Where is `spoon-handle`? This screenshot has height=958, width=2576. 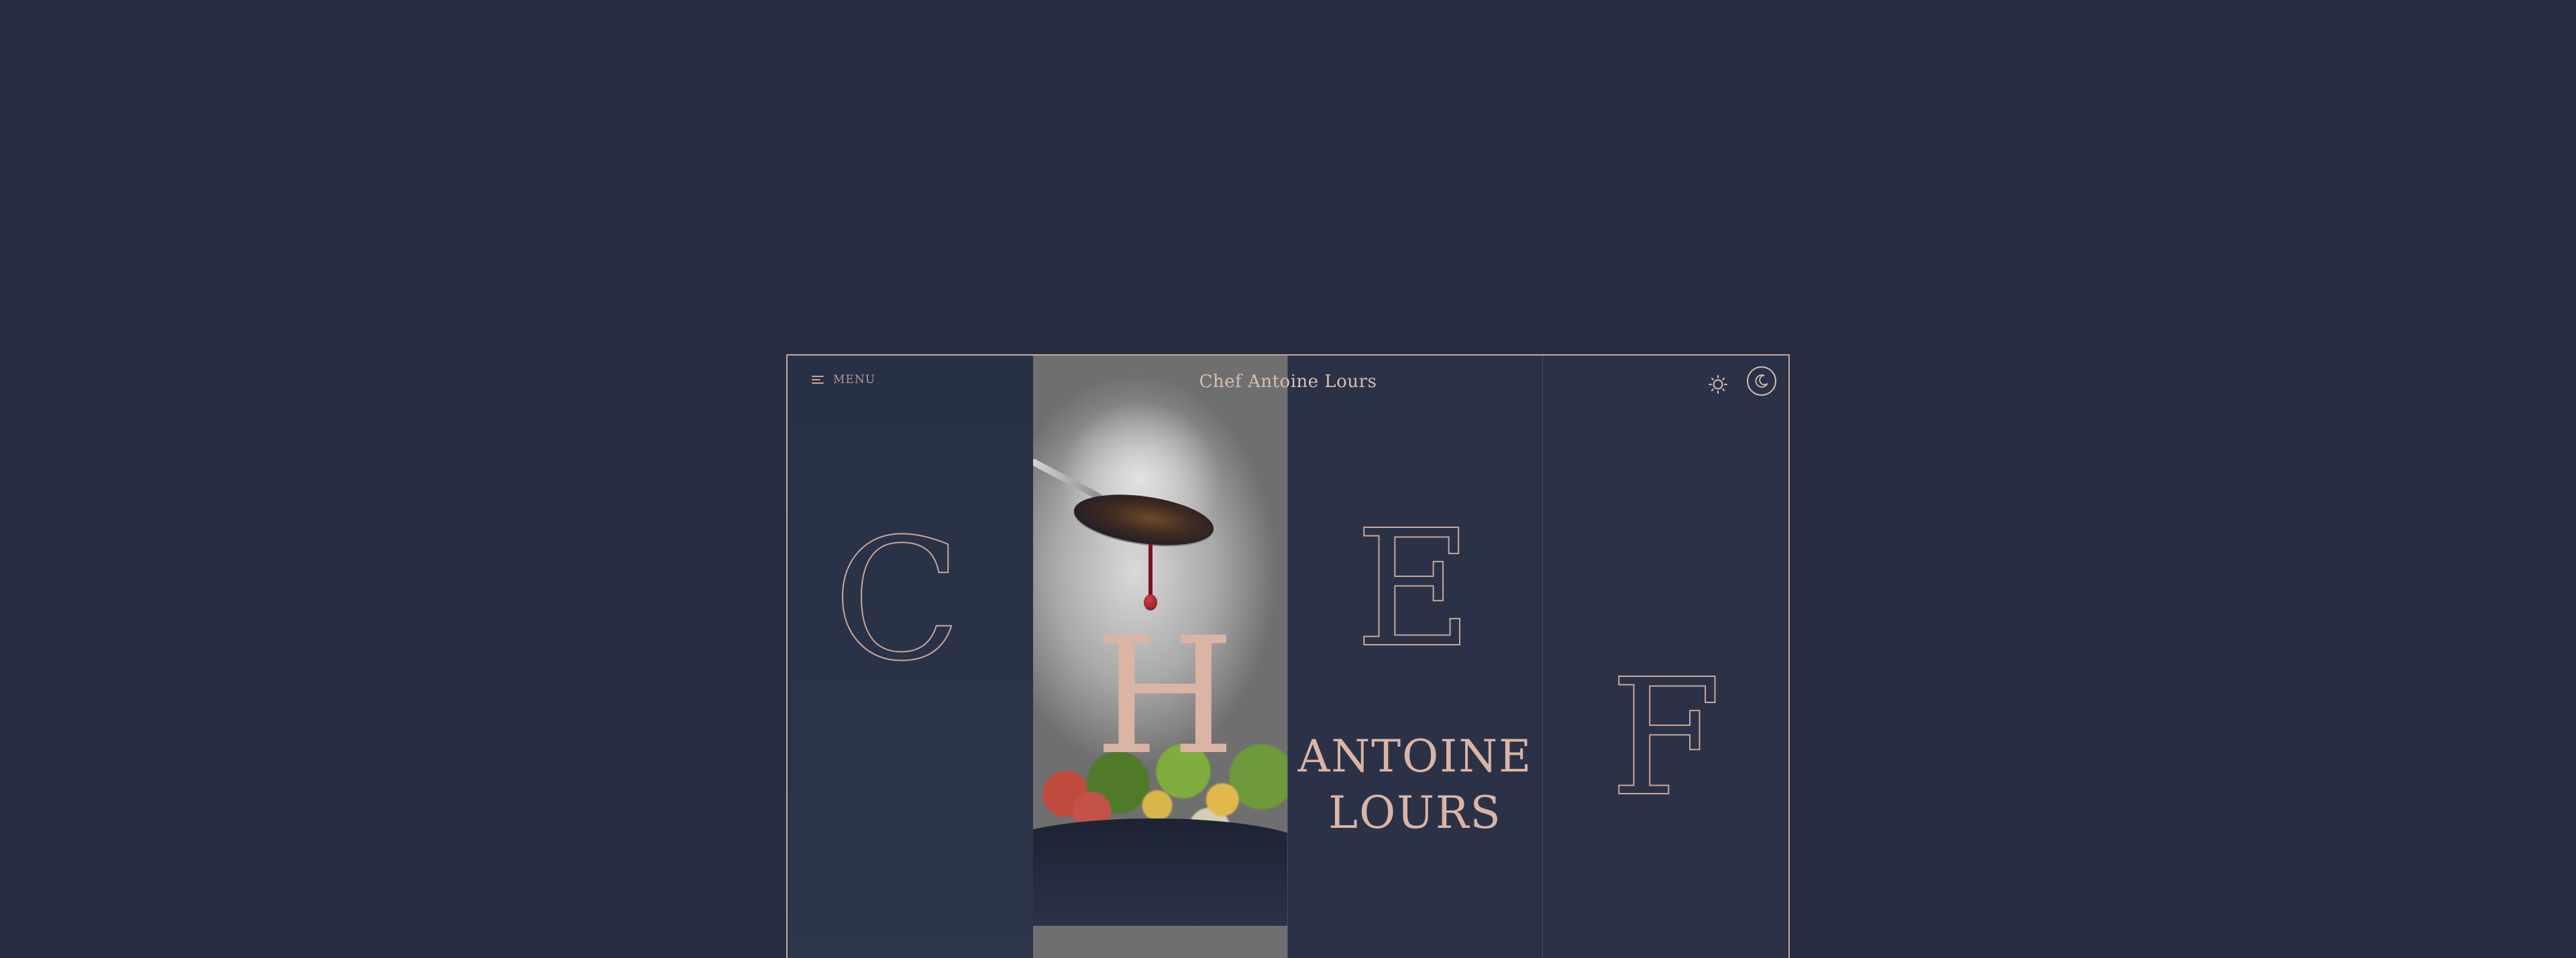
spoon-handle is located at coordinates (1068, 480).